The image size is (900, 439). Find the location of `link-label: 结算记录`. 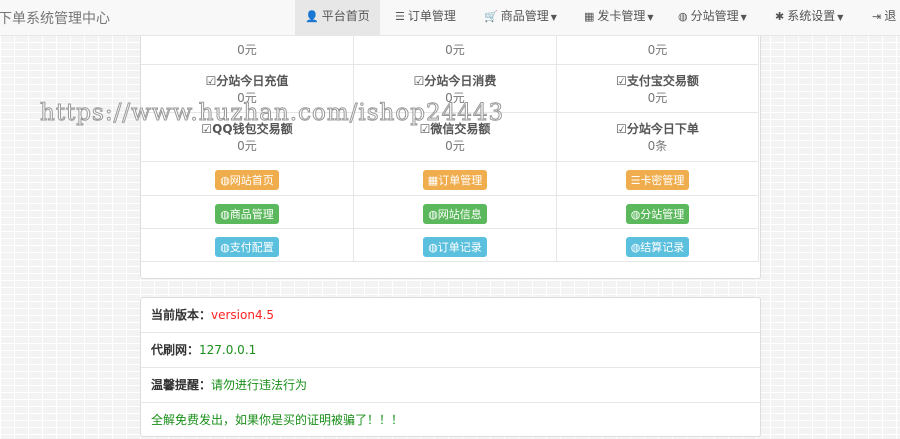

link-label: 结算记录 is located at coordinates (662, 247).